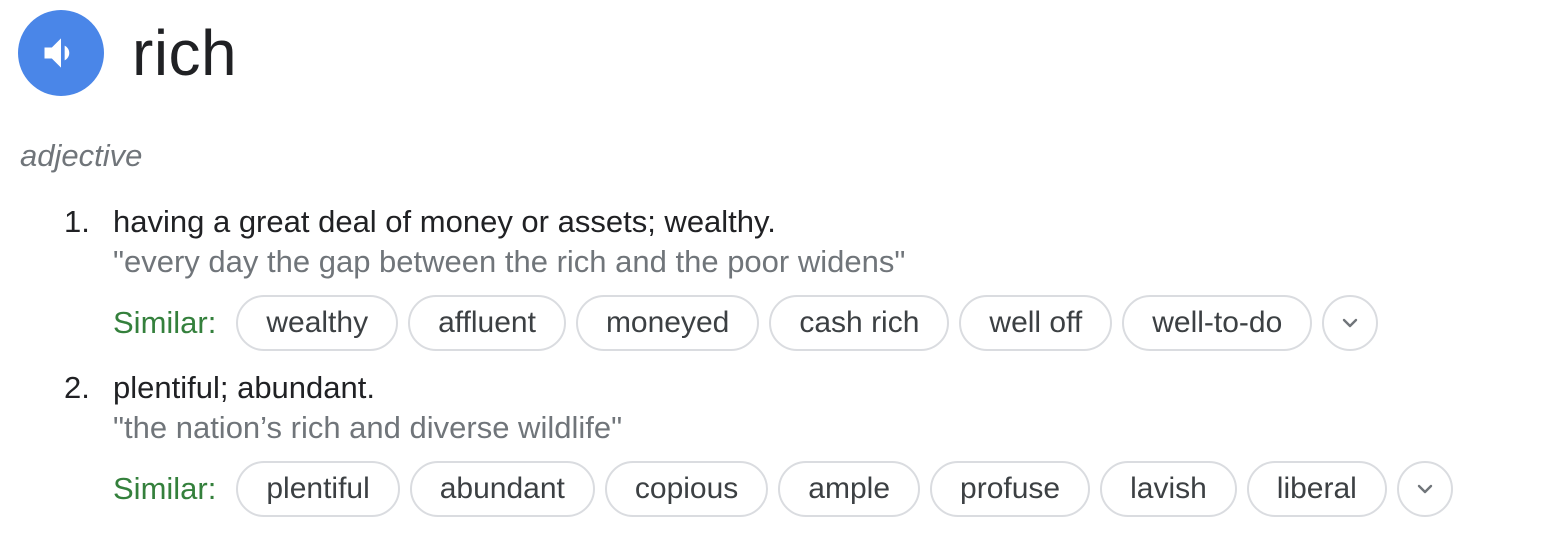 The width and height of the screenshot is (1562, 556). What do you see at coordinates (127, 53) in the screenshot?
I see `entry-header: rich` at bounding box center [127, 53].